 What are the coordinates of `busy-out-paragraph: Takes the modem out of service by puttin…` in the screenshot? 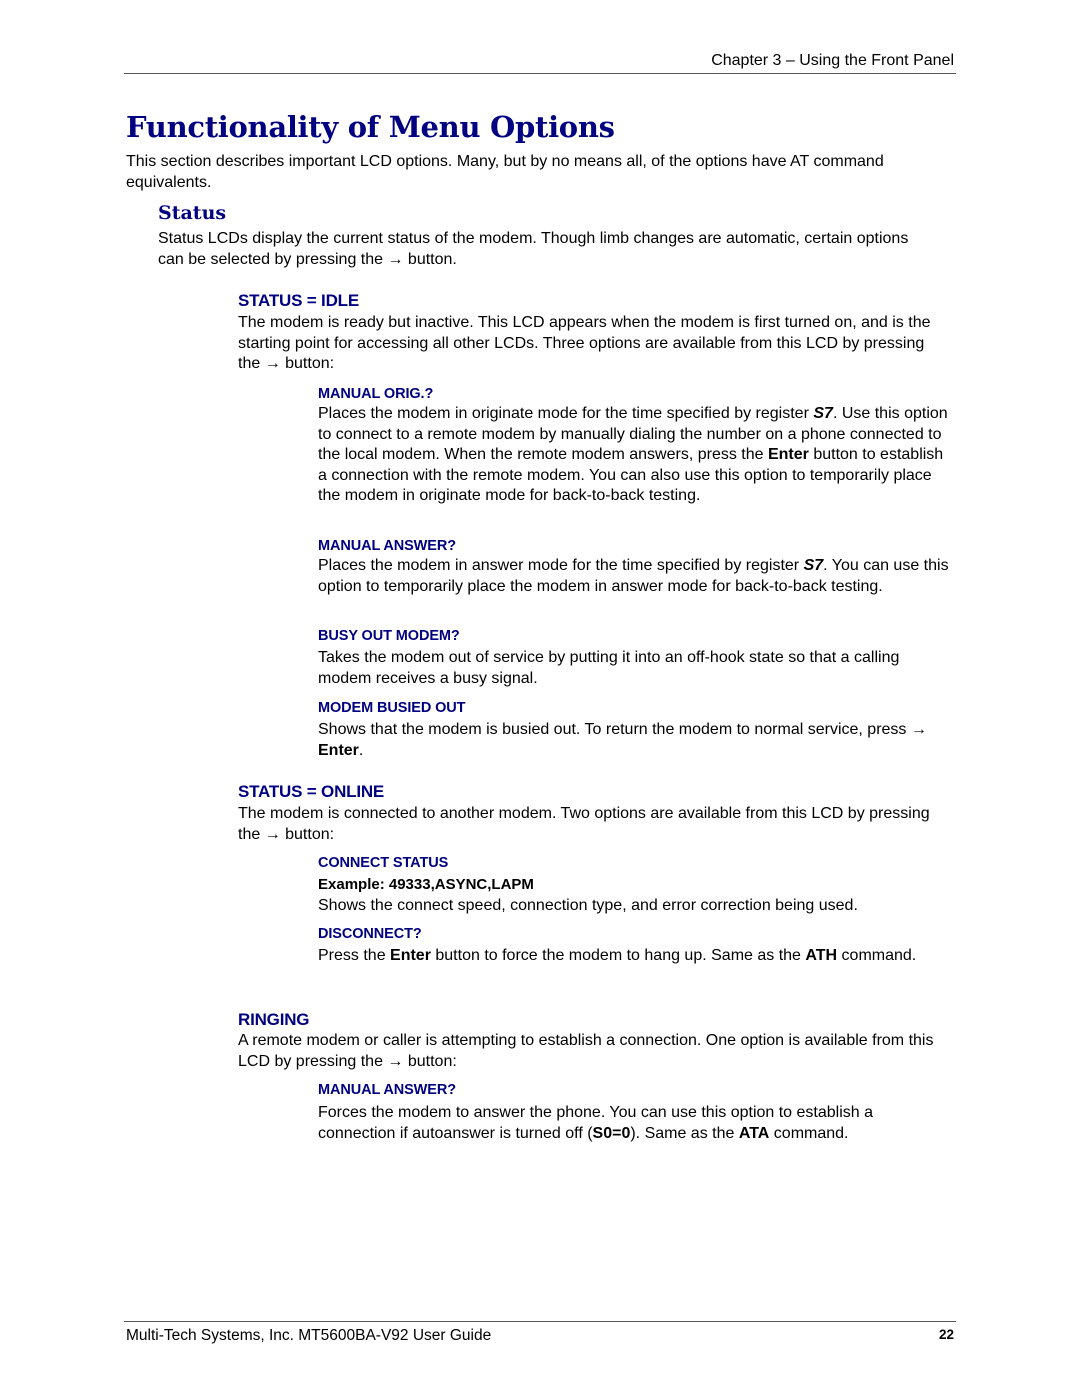 It's located at (609, 668).